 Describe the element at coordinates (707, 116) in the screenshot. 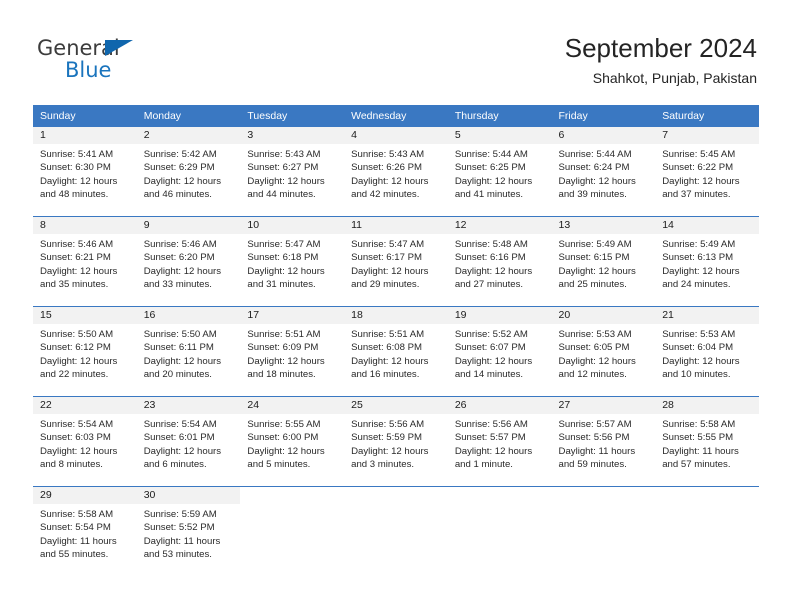

I see `weekday-header-saturday: Saturday` at that location.